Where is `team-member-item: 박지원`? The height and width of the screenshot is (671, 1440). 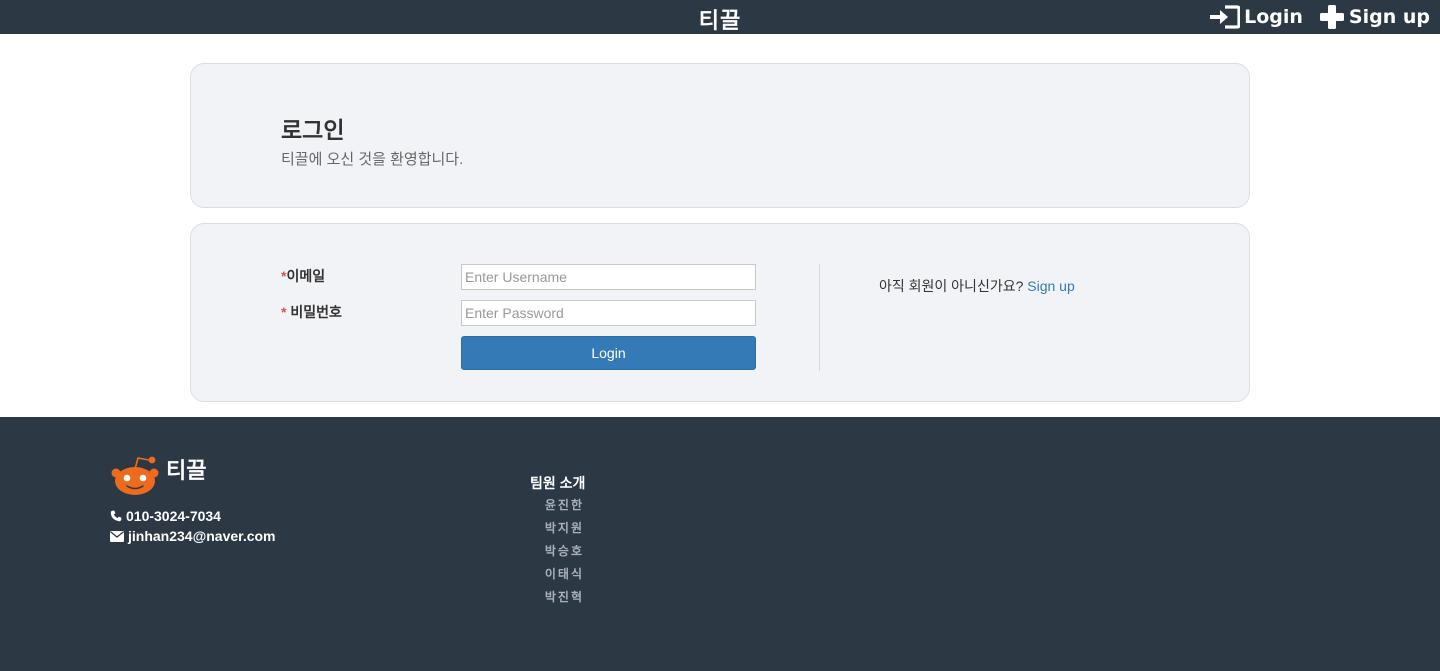
team-member-item: 박지원 is located at coordinates (564, 528).